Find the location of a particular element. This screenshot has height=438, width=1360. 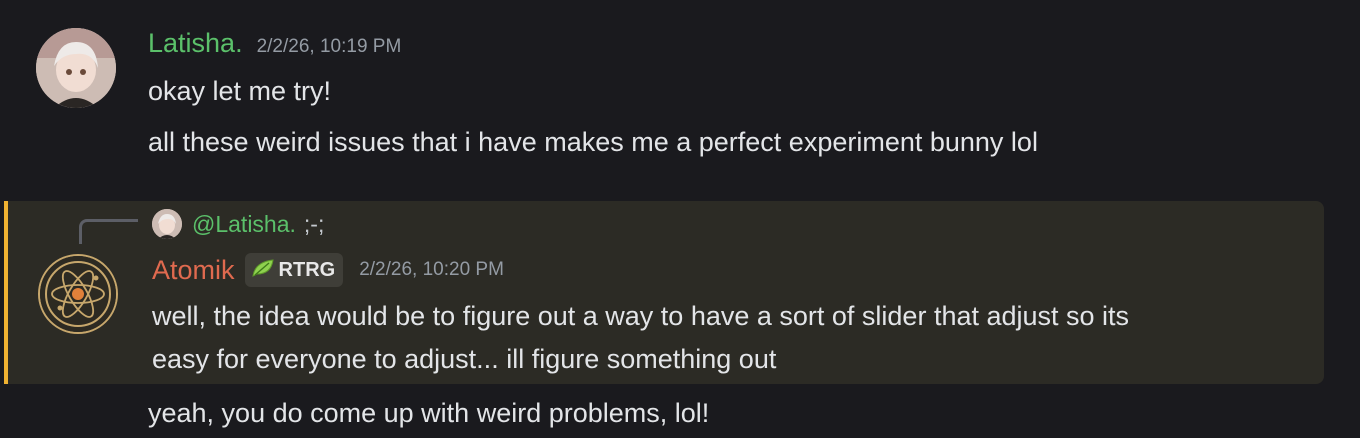

reply-reference: @Latisha. ;-; is located at coordinates (238, 224).